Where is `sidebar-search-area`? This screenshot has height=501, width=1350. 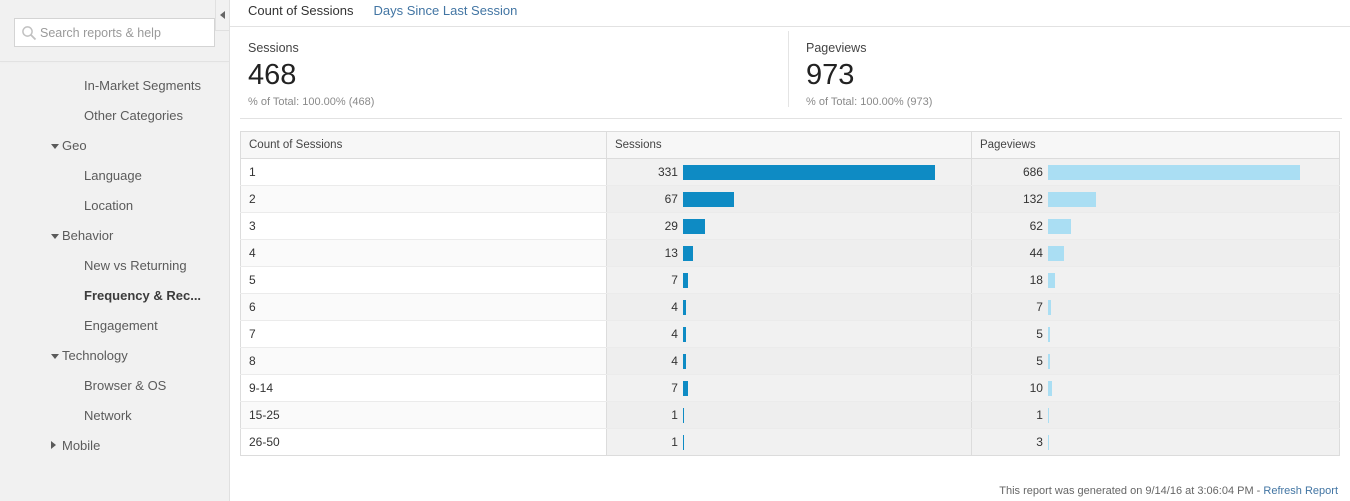 sidebar-search-area is located at coordinates (114, 23).